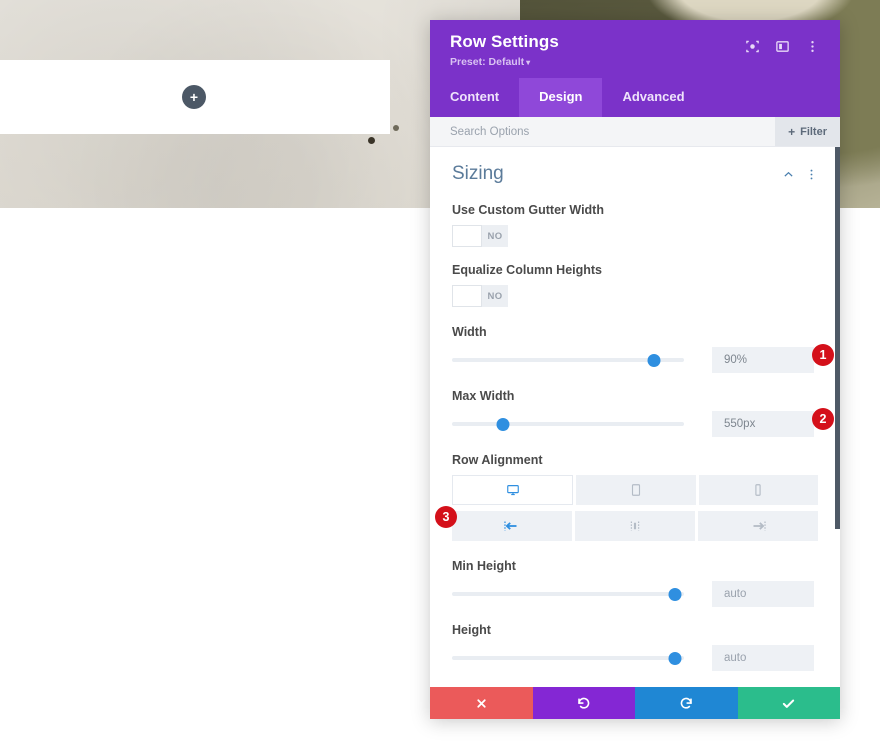 Image resolution: width=880 pixels, height=751 pixels. I want to click on alignment-selector, so click(635, 526).